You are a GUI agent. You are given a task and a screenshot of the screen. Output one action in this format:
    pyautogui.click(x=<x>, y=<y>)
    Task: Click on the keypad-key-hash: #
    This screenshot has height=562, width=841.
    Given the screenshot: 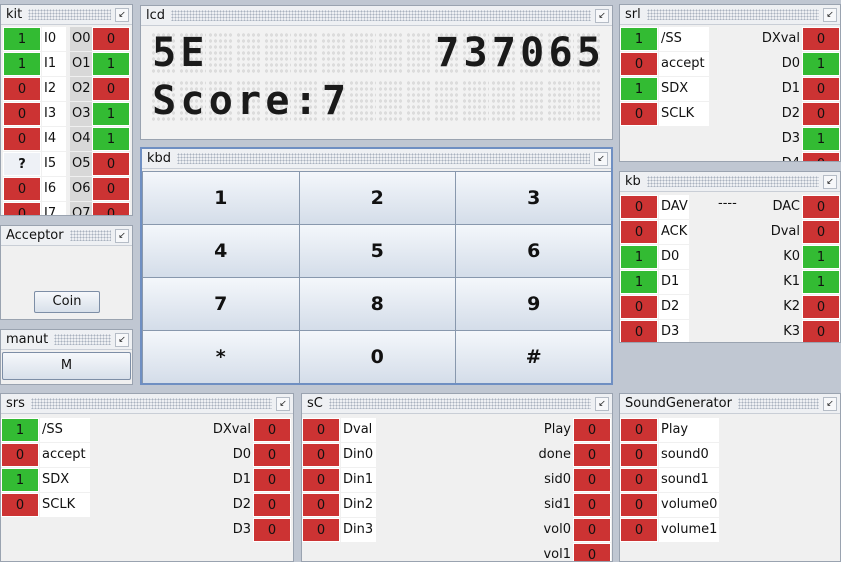 What is the action you would take?
    pyautogui.click(x=533, y=356)
    